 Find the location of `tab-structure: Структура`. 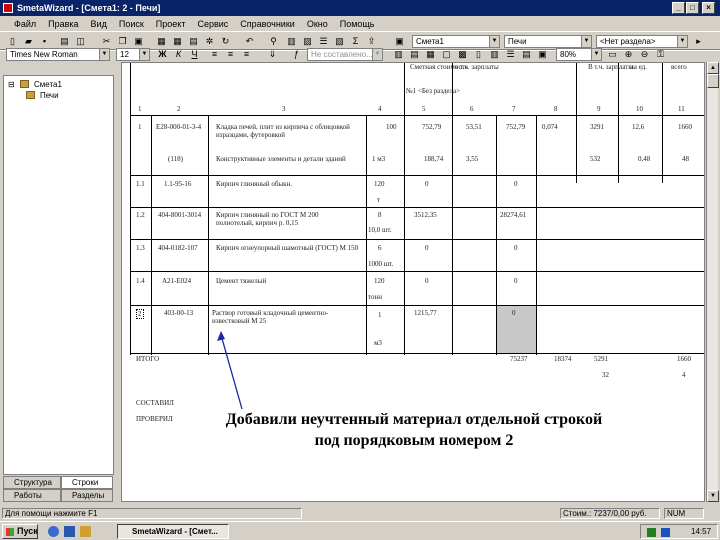

tab-structure: Структура is located at coordinates (32, 482).